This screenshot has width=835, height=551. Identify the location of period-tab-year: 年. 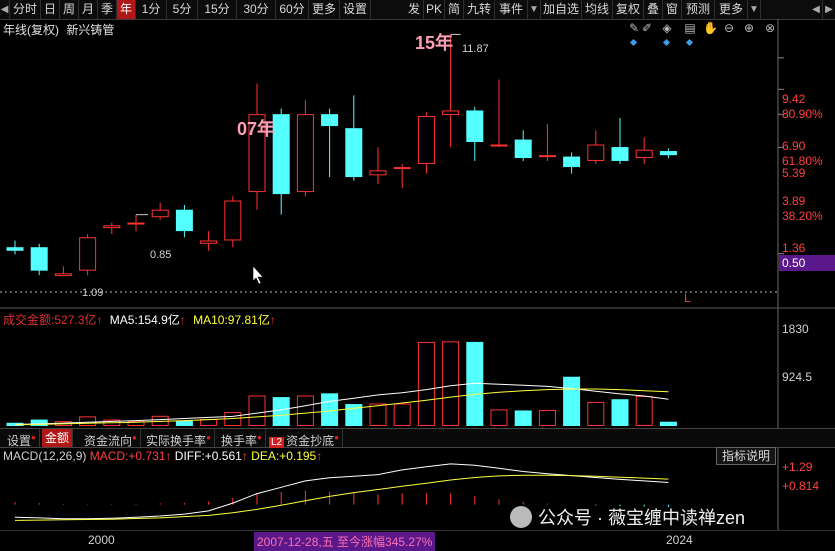
(126, 9).